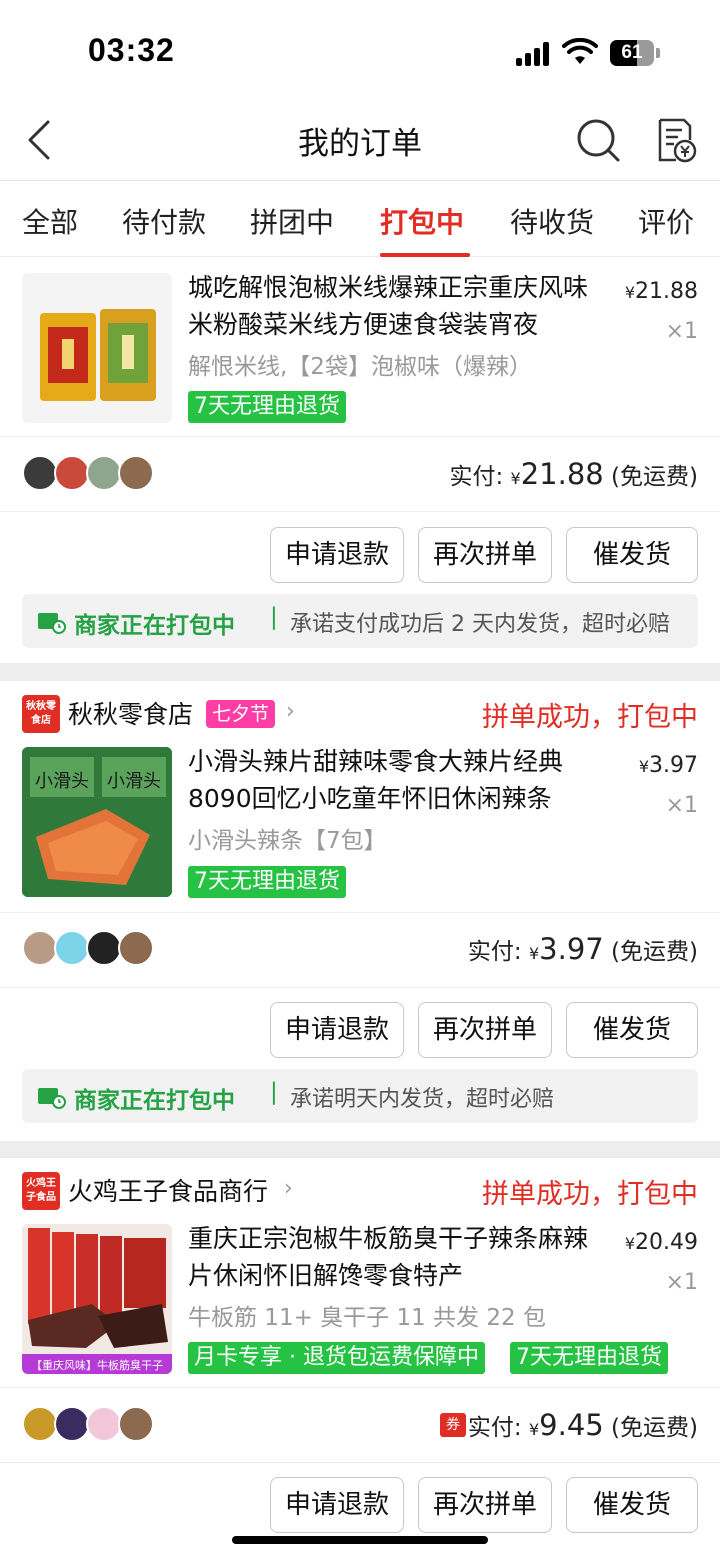 The width and height of the screenshot is (720, 1560). I want to click on home-indicator, so click(360, 1540).